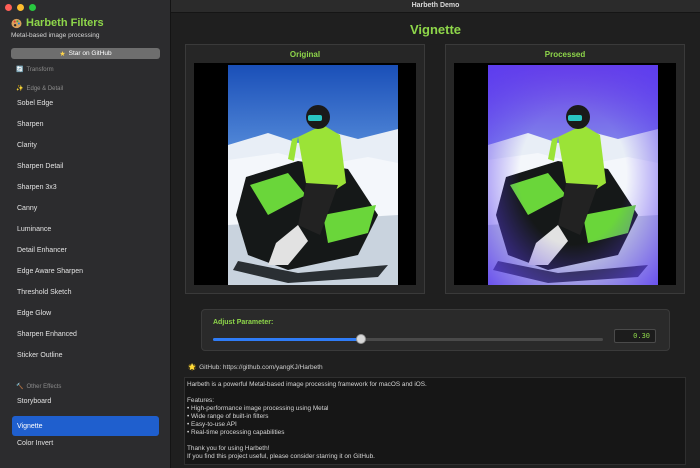 This screenshot has height=468, width=700. I want to click on section-label: Edge & Detail, so click(45, 88).